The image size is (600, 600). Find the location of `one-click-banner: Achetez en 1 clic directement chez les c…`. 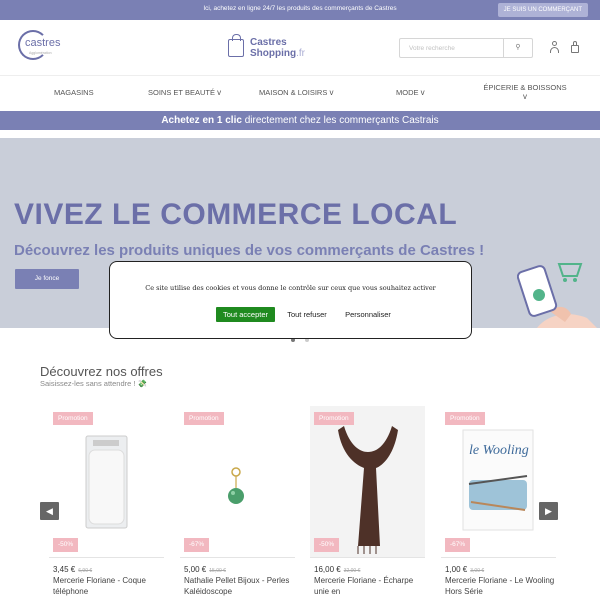

one-click-banner: Achetez en 1 clic directement chez les c… is located at coordinates (300, 120).